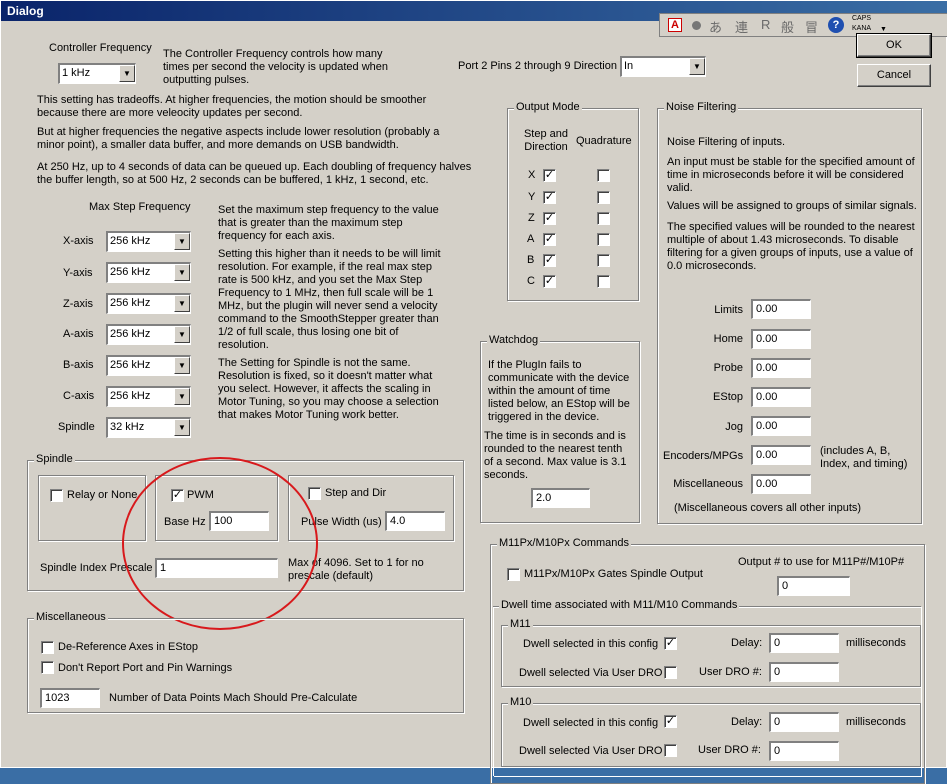 This screenshot has width=947, height=784. I want to click on m11-delay-input: 0, so click(804, 643).